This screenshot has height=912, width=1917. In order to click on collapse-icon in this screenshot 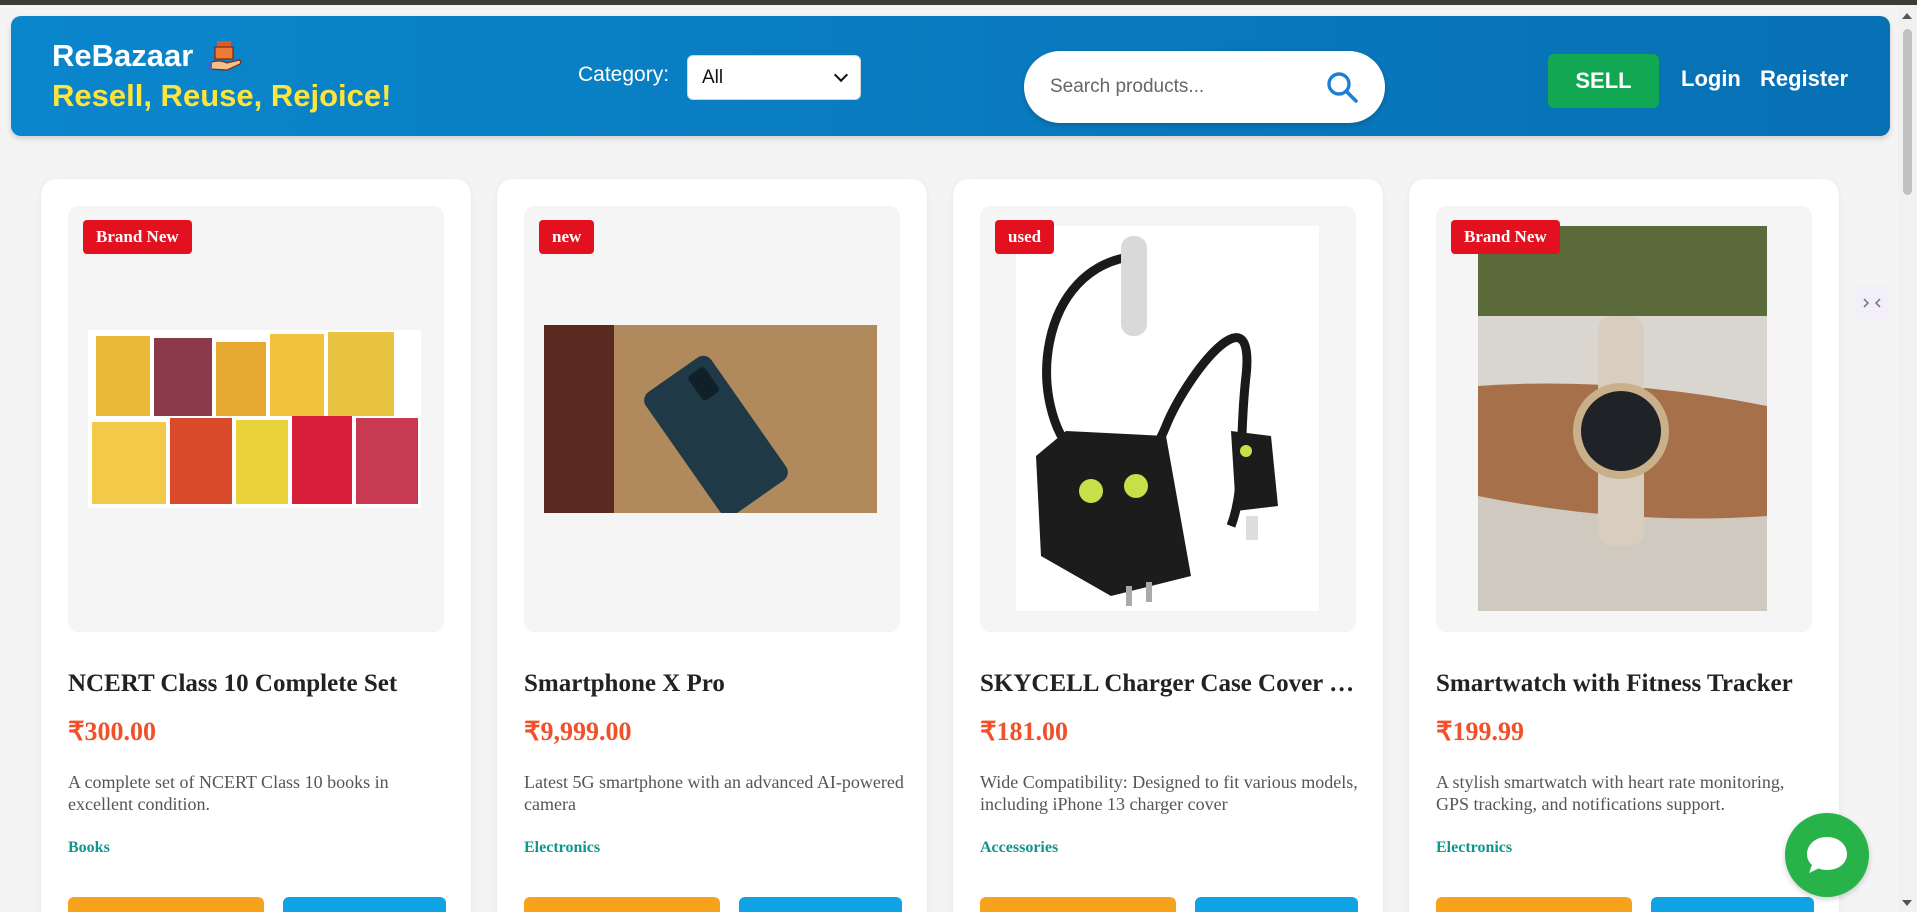, I will do `click(1872, 303)`.